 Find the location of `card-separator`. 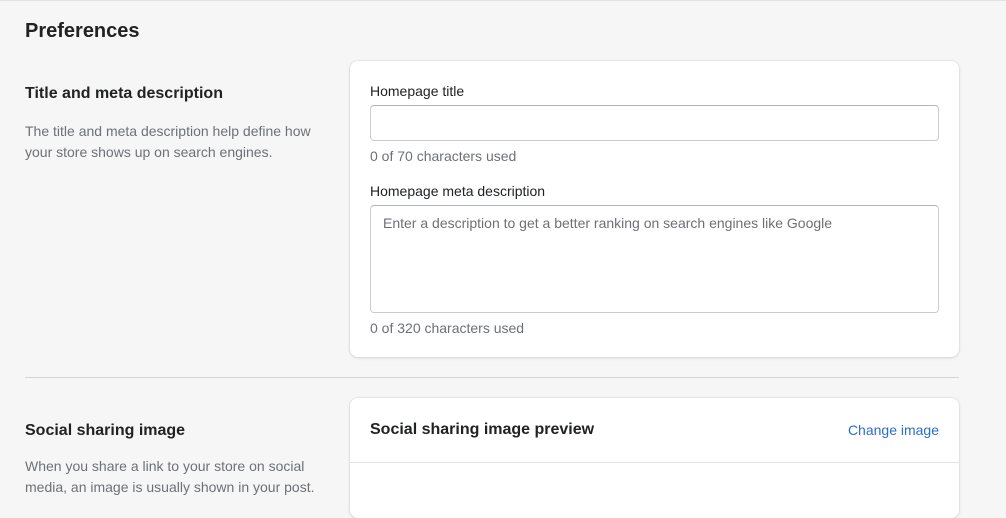

card-separator is located at coordinates (654, 462).